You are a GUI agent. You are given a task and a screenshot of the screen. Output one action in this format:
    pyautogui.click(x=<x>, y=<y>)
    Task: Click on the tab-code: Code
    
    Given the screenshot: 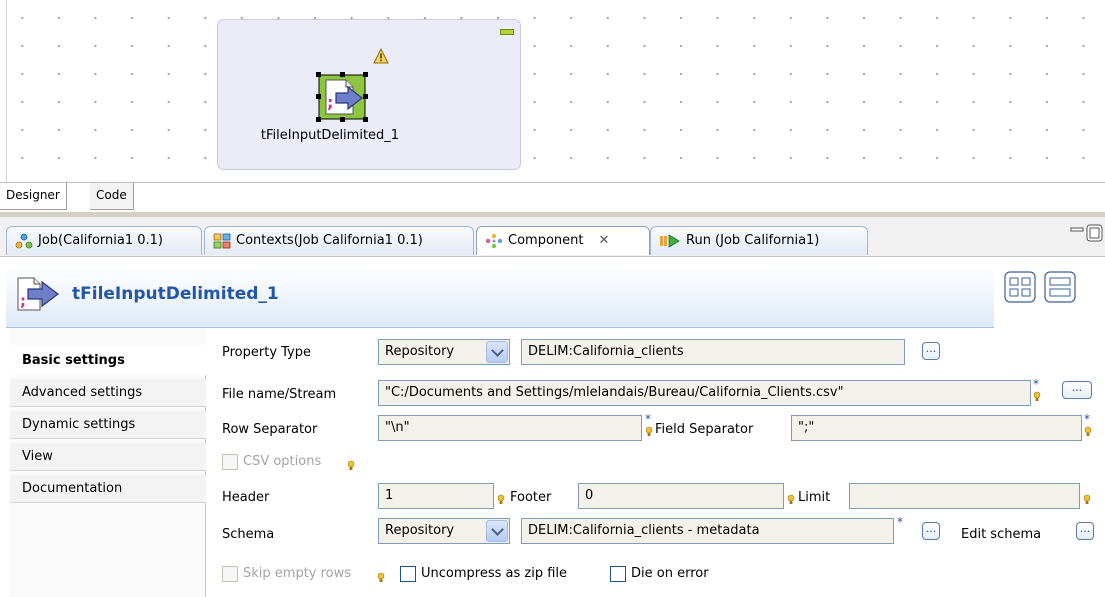 What is the action you would take?
    pyautogui.click(x=112, y=196)
    